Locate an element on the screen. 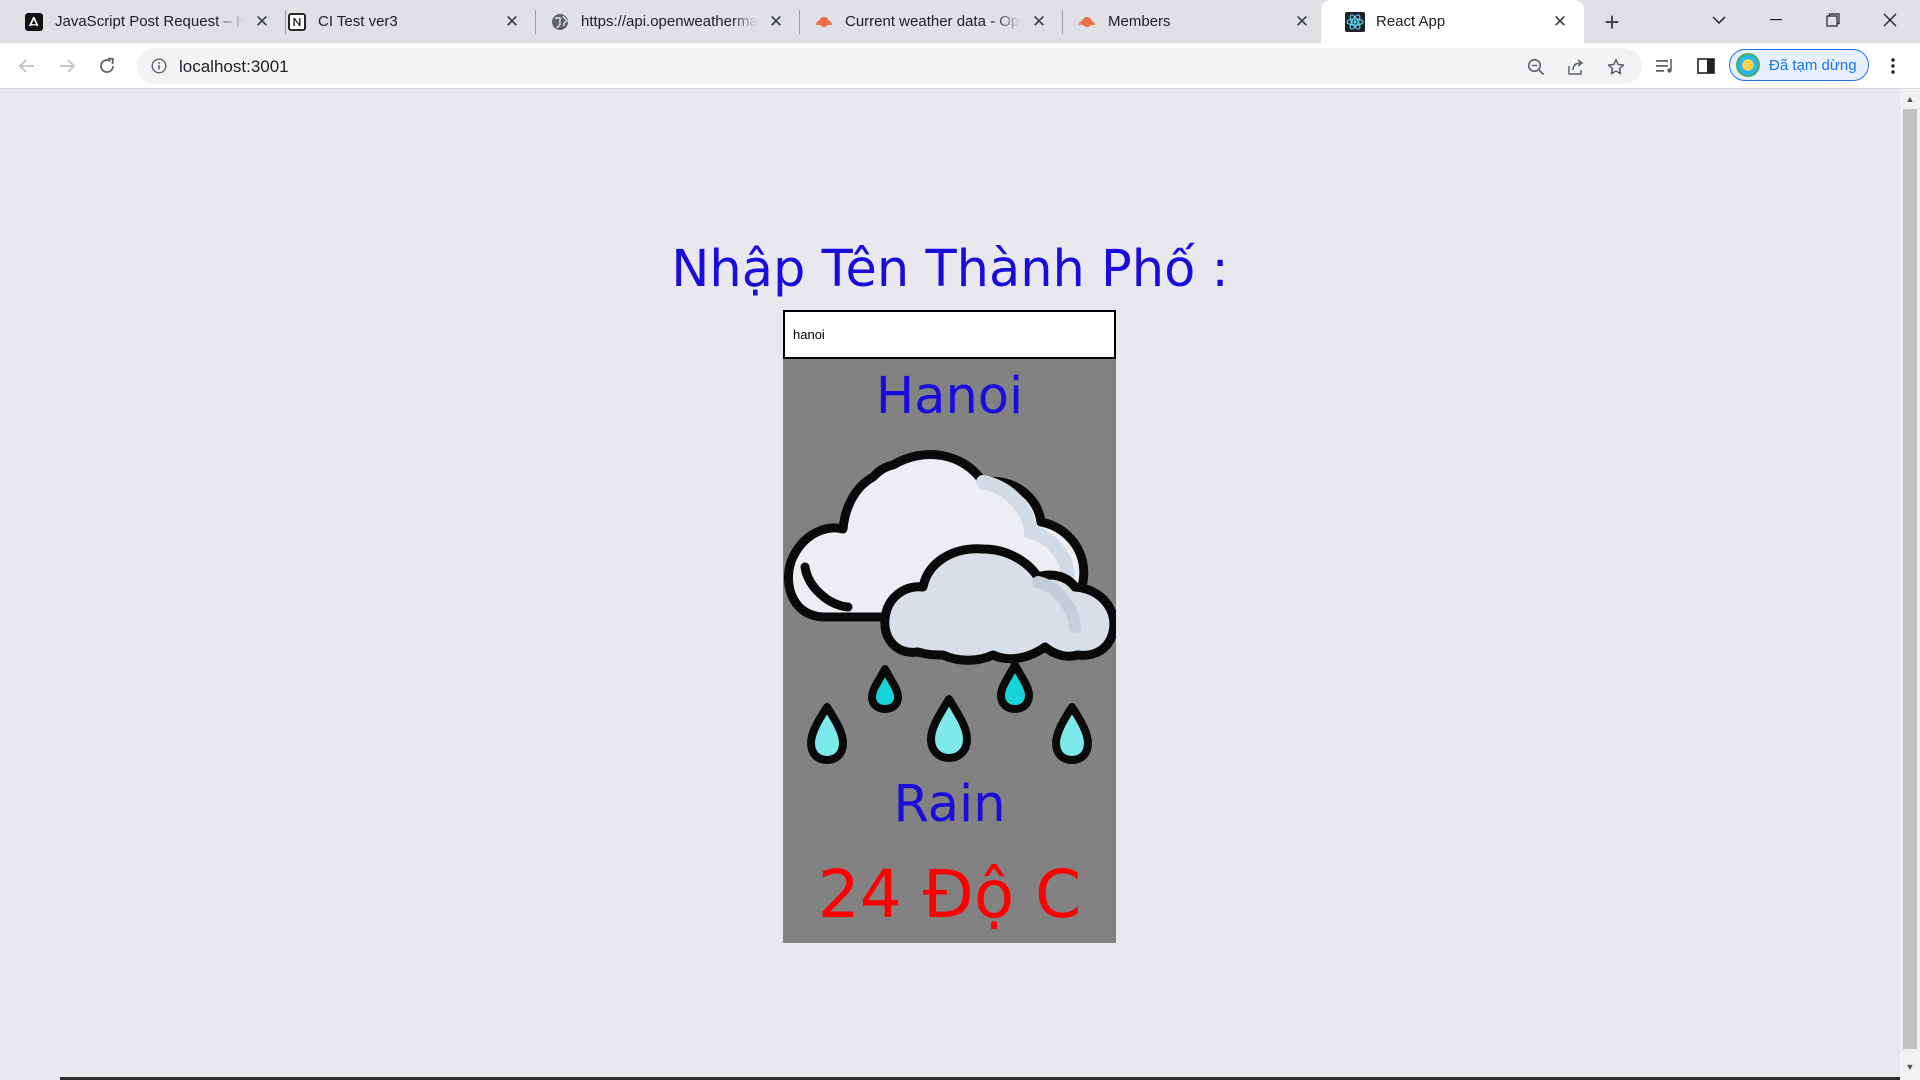 The image size is (1920, 1080). reload-icon is located at coordinates (107, 65).